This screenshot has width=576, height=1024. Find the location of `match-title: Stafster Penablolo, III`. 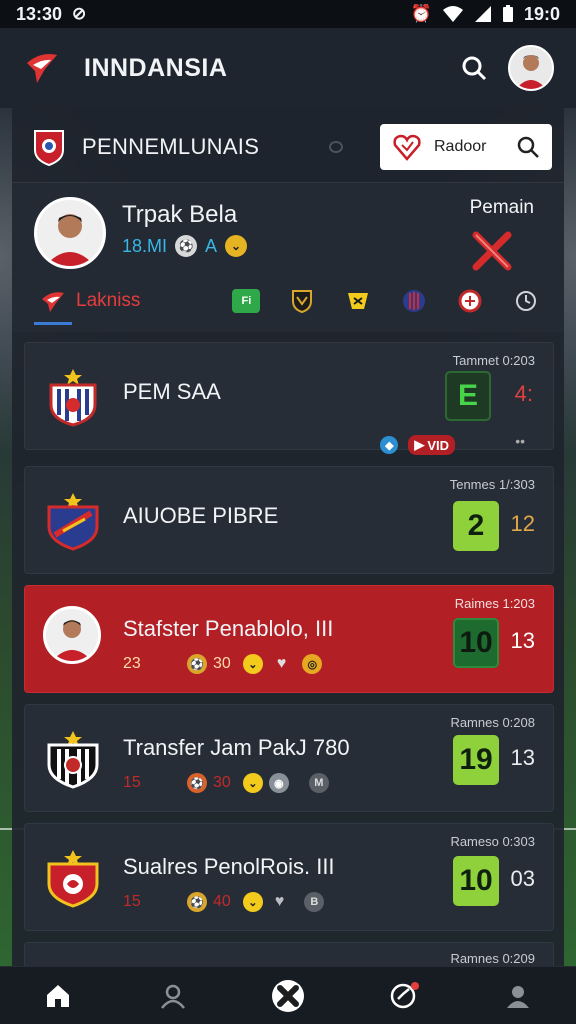

match-title: Stafster Penablolo, III is located at coordinates (228, 628).